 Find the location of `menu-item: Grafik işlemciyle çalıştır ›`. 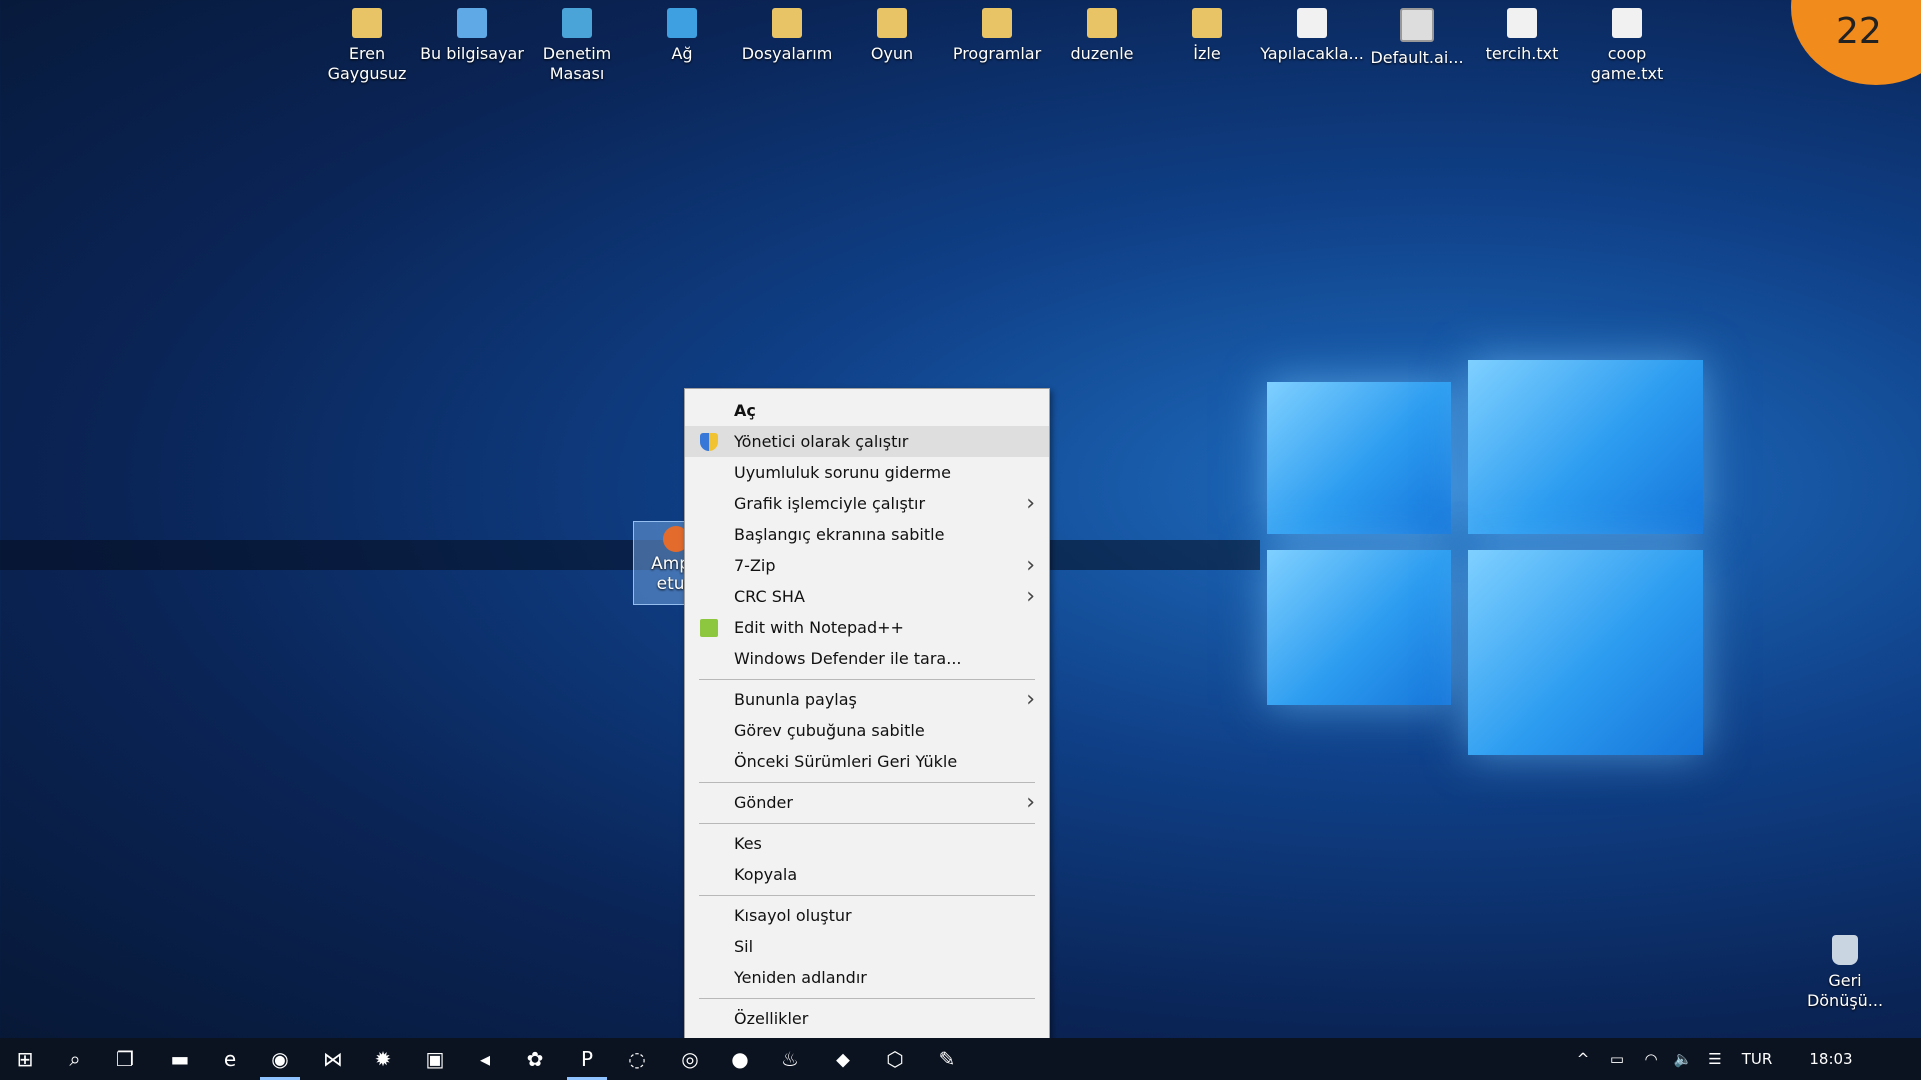

menu-item: Grafik işlemciyle çalıştır › is located at coordinates (867, 503).